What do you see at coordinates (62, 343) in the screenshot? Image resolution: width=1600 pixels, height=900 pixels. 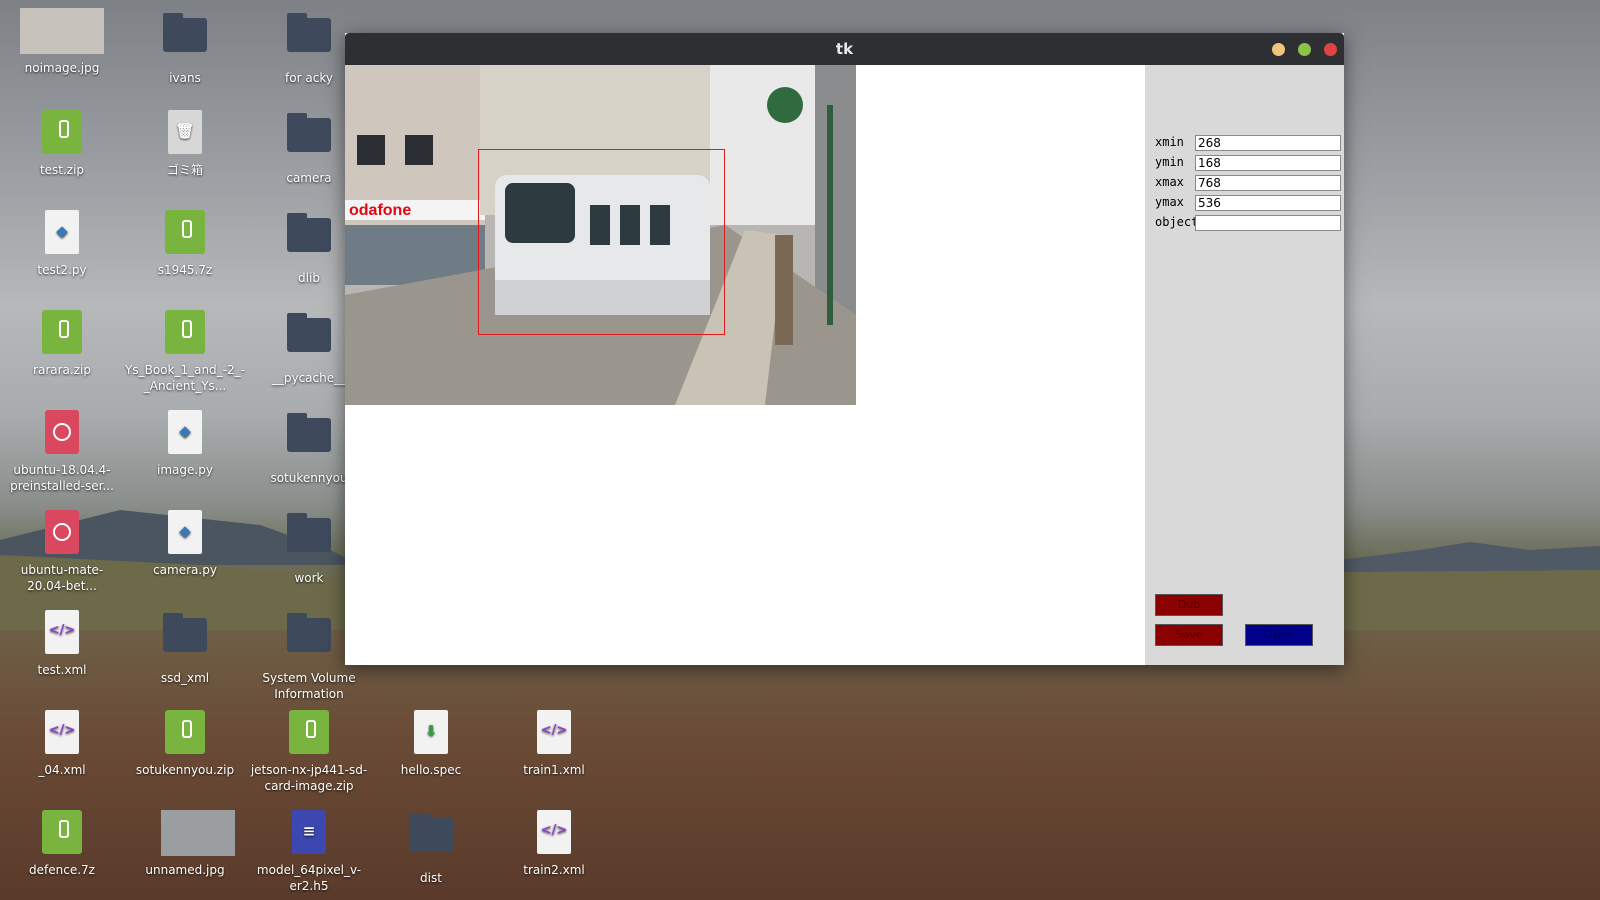 I see `desktop-icon: rarara.zip` at bounding box center [62, 343].